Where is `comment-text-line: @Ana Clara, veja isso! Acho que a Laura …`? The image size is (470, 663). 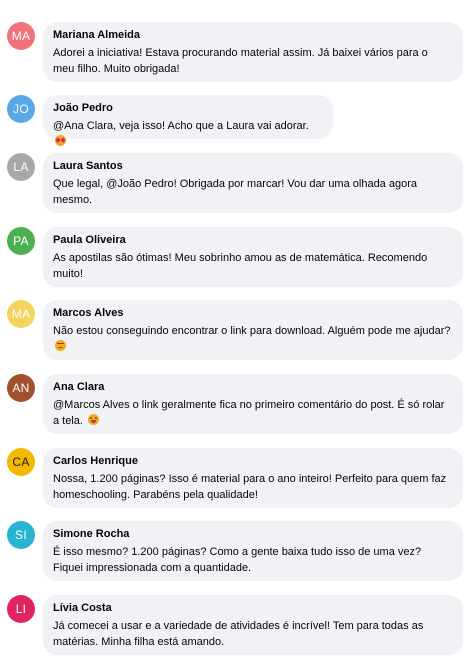
comment-text-line: @Ana Clara, veja isso! Acho que a Laura … is located at coordinates (187, 134).